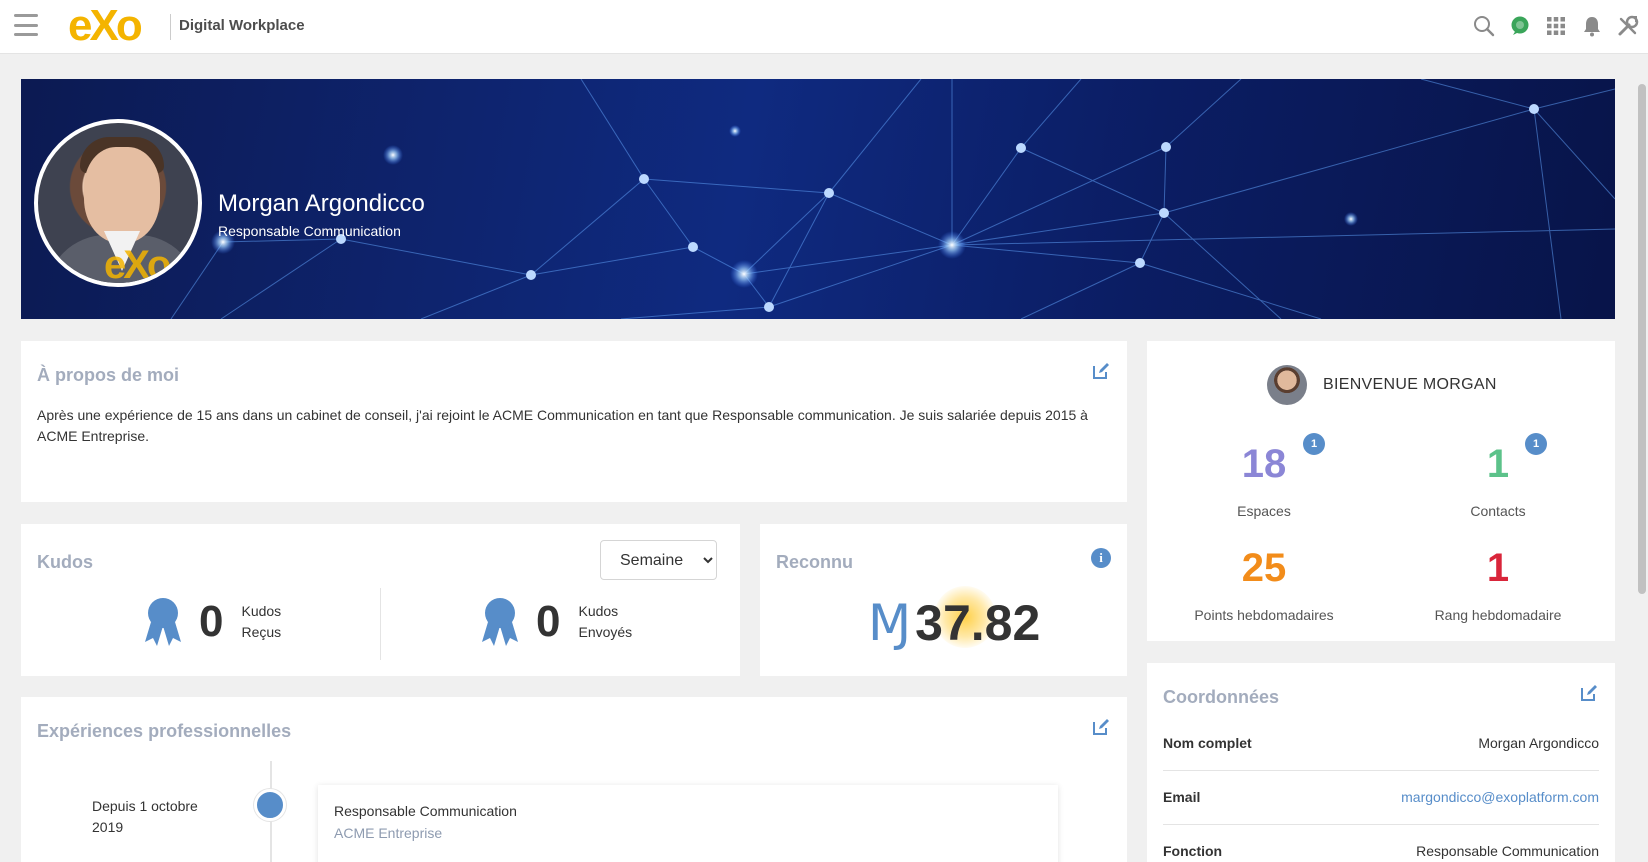 The height and width of the screenshot is (862, 1648). What do you see at coordinates (658, 560) in the screenshot?
I see `kudos-period-select: Semaine` at bounding box center [658, 560].